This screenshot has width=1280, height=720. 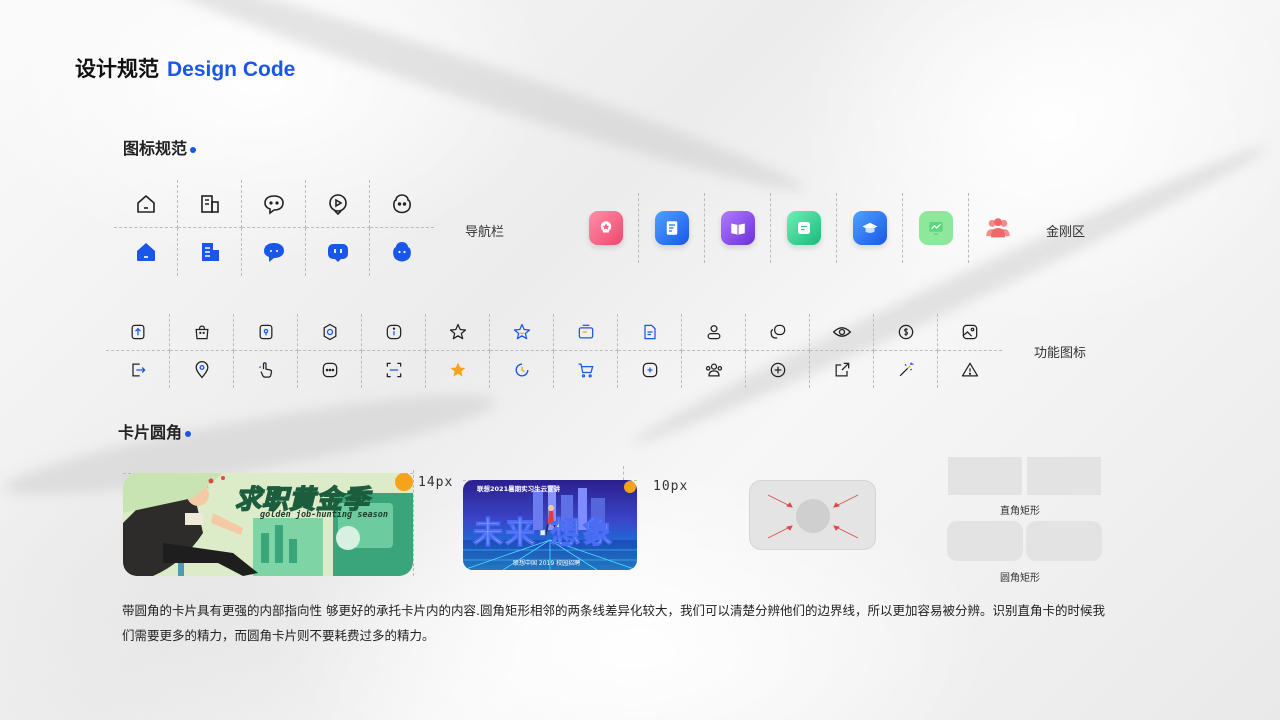 What do you see at coordinates (1020, 578) in the screenshot?
I see `round-rect-label: 圆角矩形` at bounding box center [1020, 578].